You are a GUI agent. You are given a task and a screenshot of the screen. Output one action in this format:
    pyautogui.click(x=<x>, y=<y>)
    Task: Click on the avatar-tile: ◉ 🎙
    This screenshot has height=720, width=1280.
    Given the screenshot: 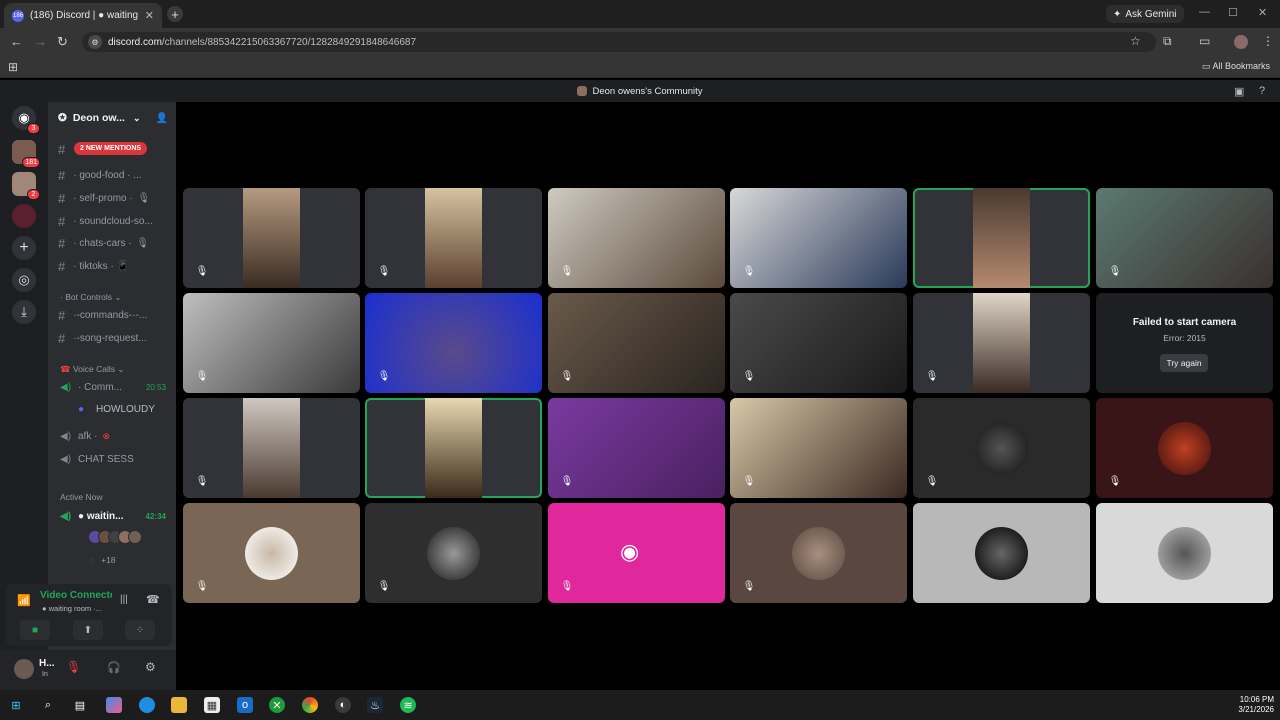 What is the action you would take?
    pyautogui.click(x=636, y=553)
    